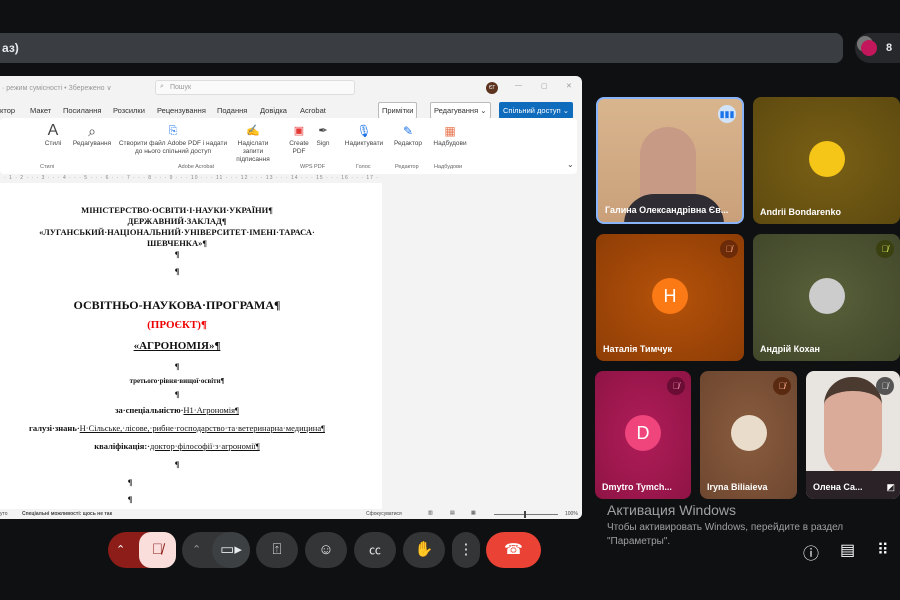 The image size is (900, 600). I want to click on group-addins: Надбудови, so click(448, 167).